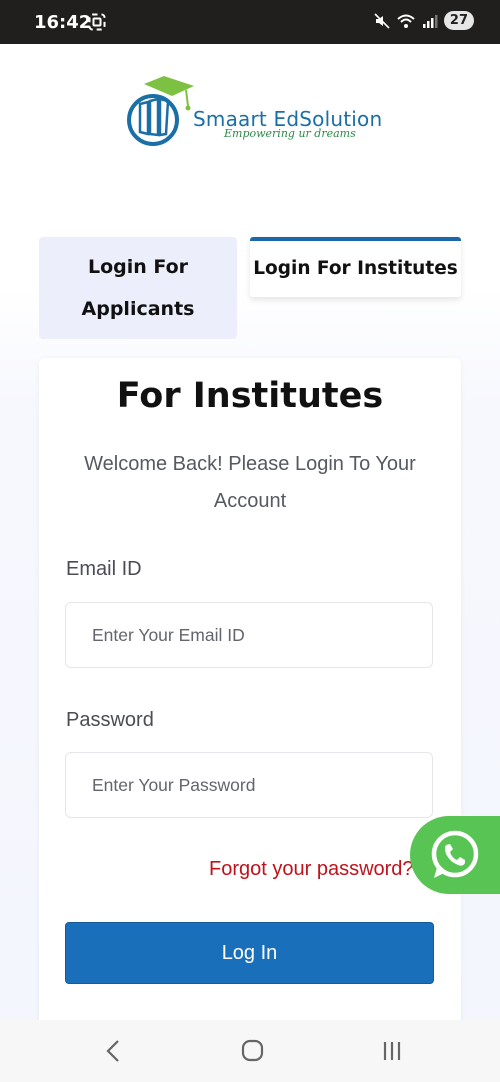  What do you see at coordinates (458, 20) in the screenshot?
I see `battery-badge: 27` at bounding box center [458, 20].